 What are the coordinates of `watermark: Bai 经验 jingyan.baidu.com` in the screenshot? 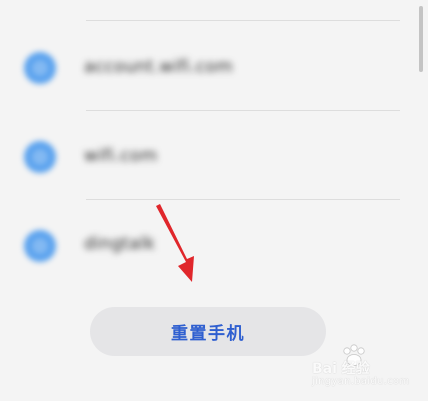 It's located at (366, 366).